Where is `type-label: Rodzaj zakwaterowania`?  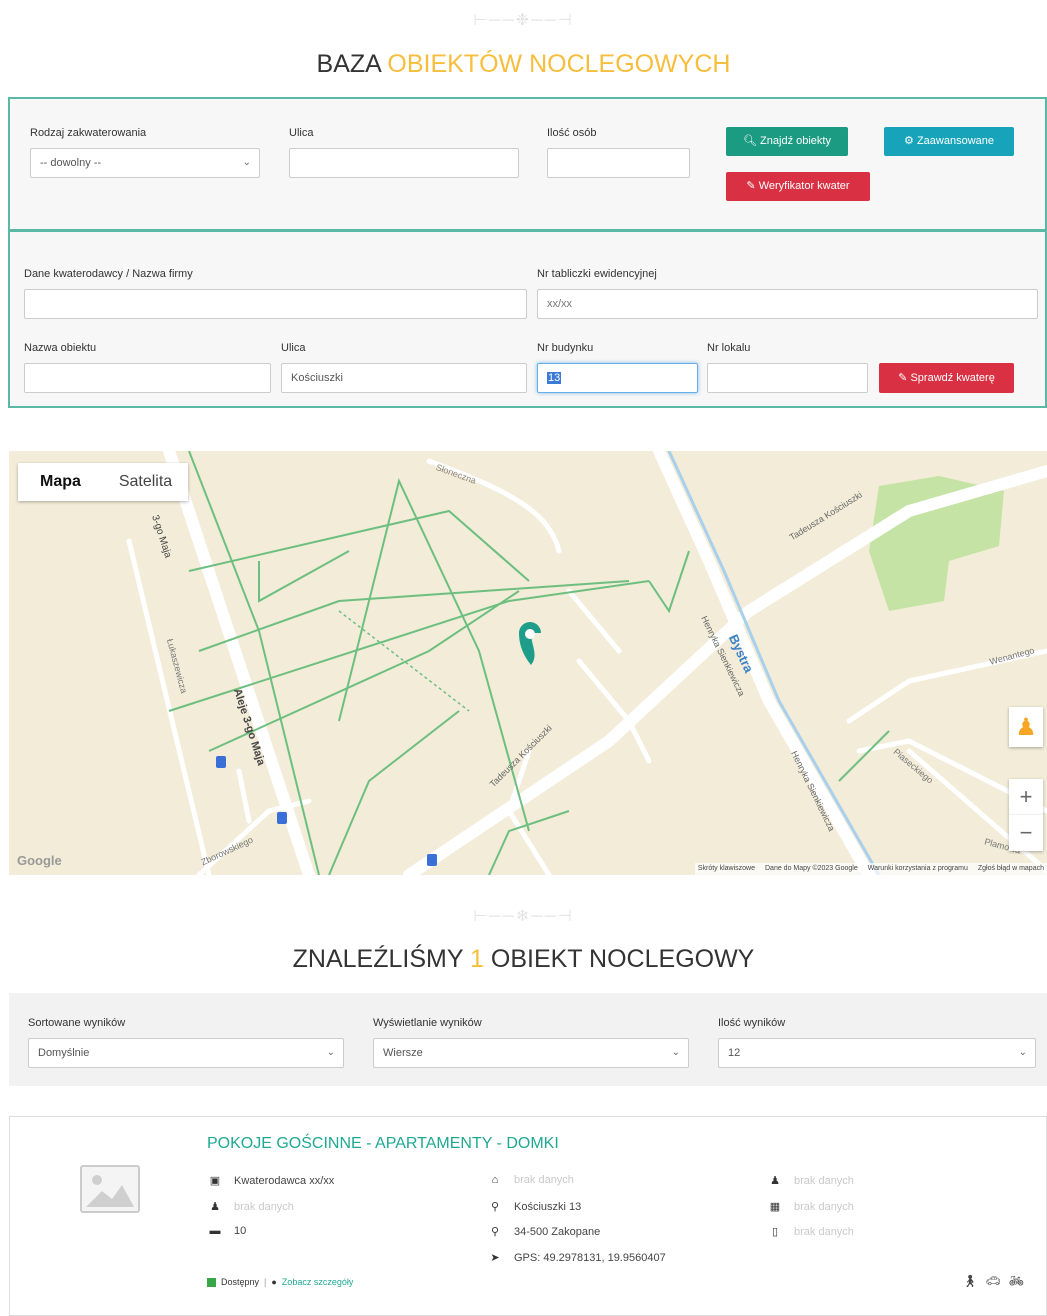 type-label: Rodzaj zakwaterowania is located at coordinates (88, 133).